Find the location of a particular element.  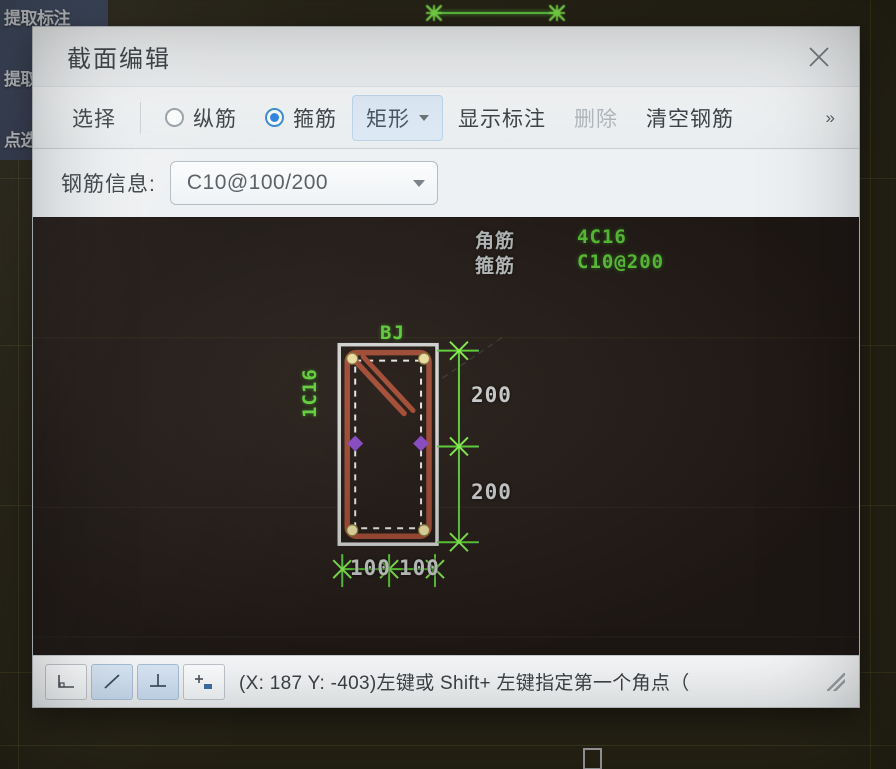

rebar-info-label: 钢筋信息: is located at coordinates (108, 184).